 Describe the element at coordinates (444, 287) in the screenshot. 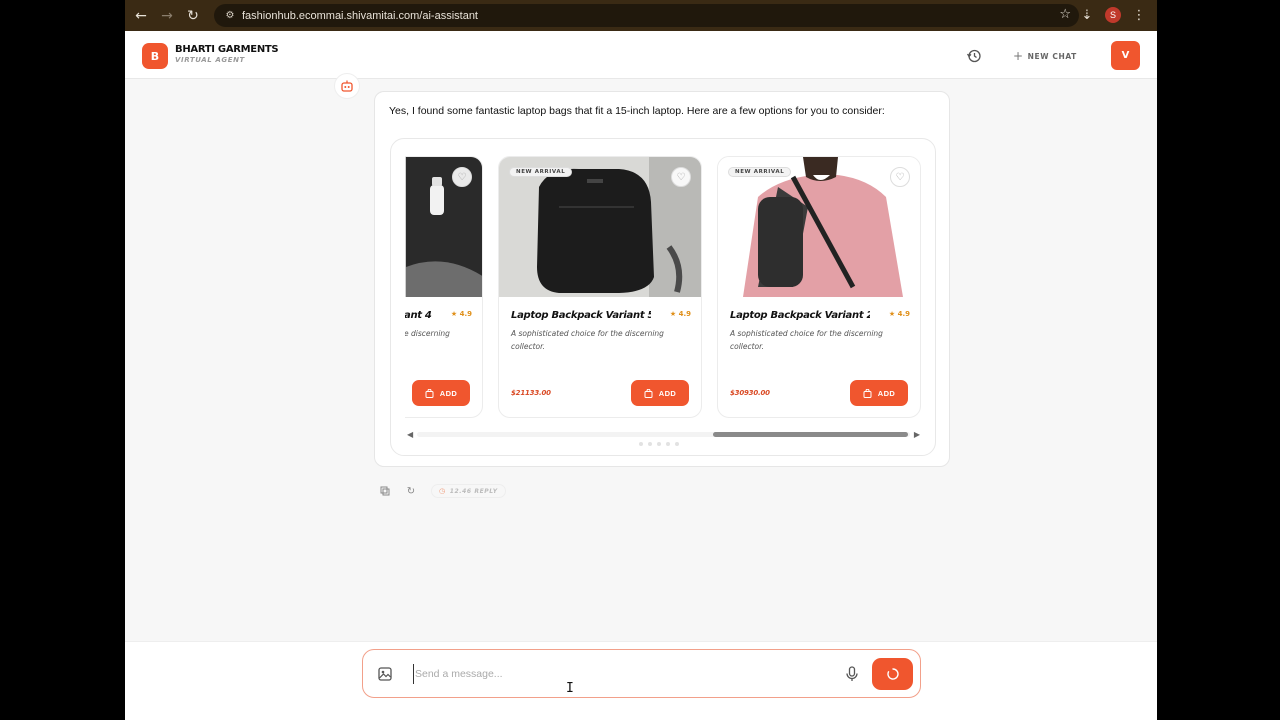

I see `product-card: ♡ ant 4 ★ 4.9 e discerning ADD` at that location.